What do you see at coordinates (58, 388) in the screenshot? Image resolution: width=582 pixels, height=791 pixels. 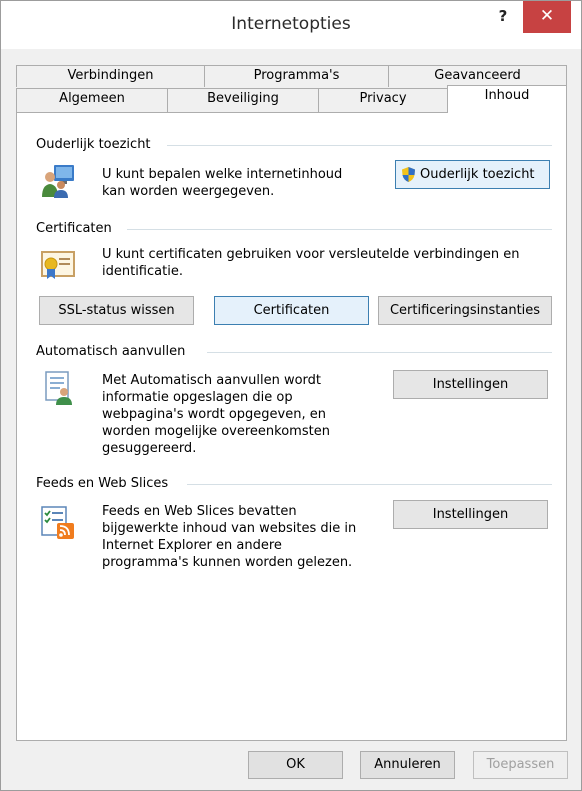 I see `autocomplete-icon` at bounding box center [58, 388].